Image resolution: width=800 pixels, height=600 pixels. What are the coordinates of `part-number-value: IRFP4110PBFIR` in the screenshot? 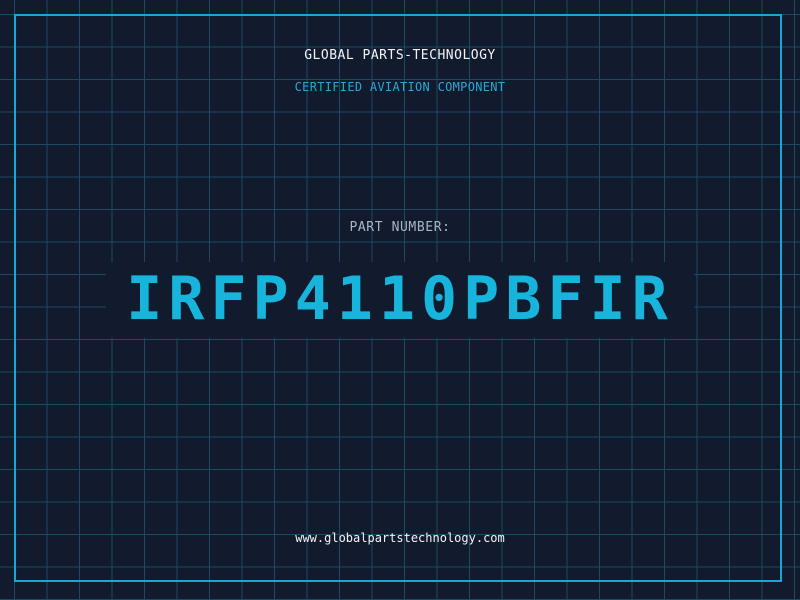 It's located at (400, 299).